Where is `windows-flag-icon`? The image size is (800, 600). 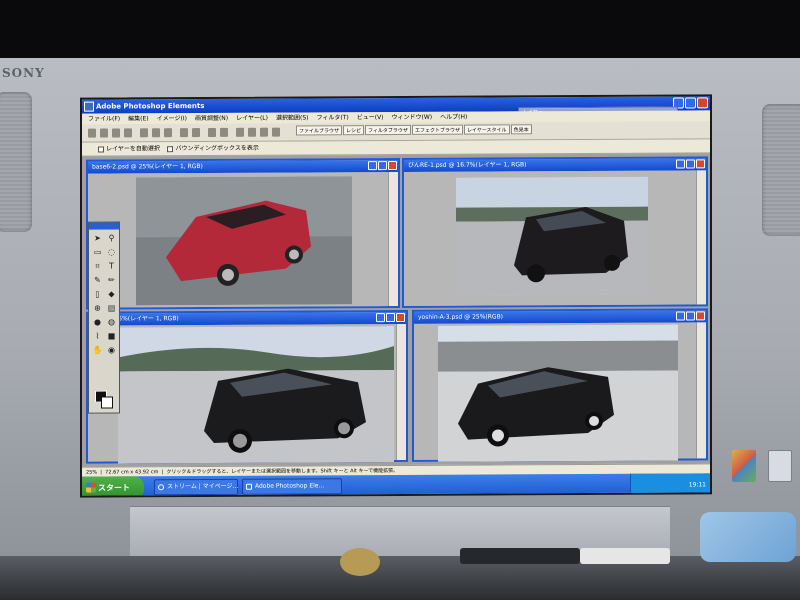 windows-flag-icon is located at coordinates (91, 487).